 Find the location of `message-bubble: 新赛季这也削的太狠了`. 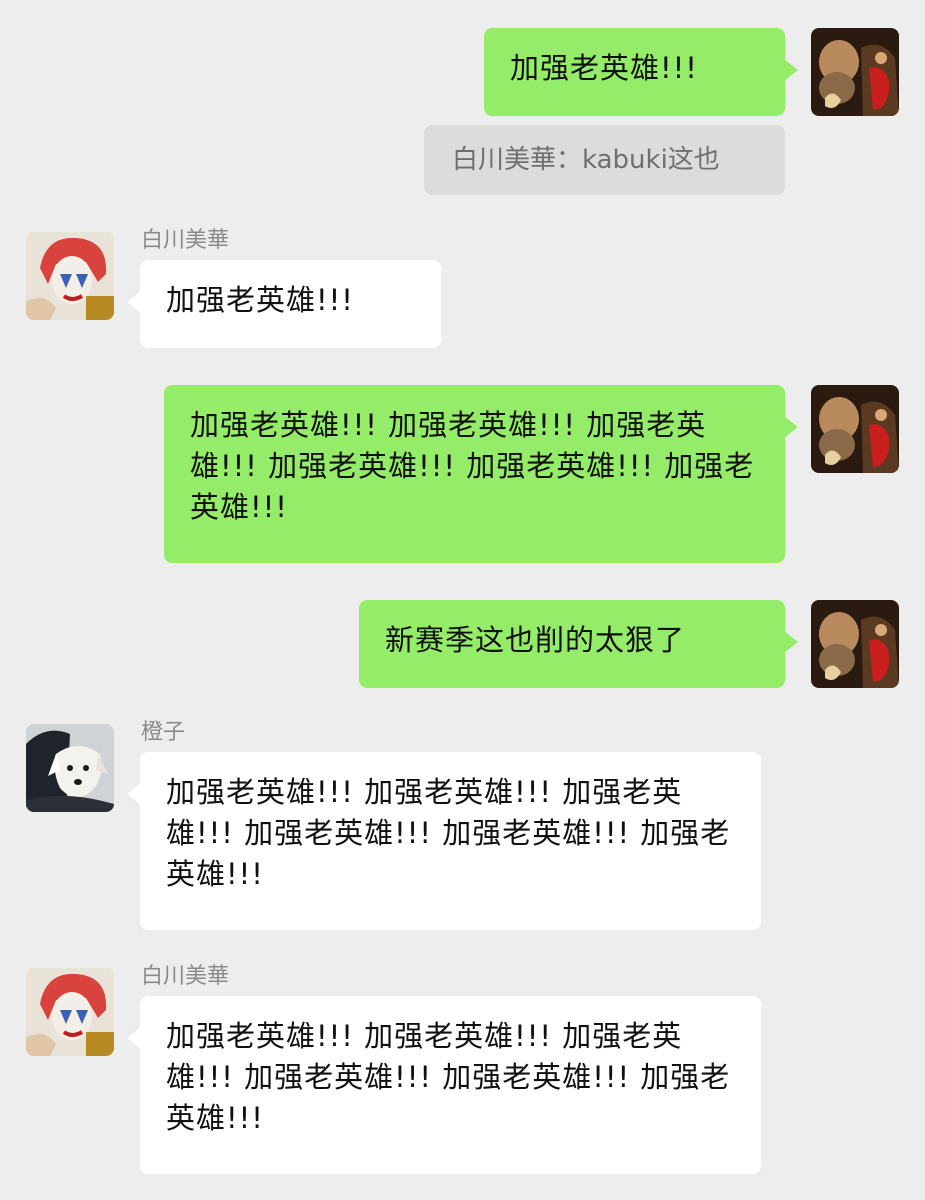

message-bubble: 新赛季这也削的太狠了 is located at coordinates (578, 644).